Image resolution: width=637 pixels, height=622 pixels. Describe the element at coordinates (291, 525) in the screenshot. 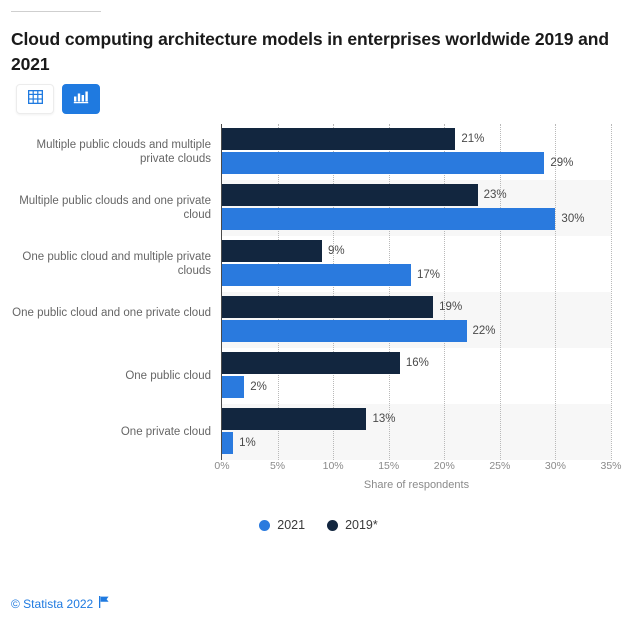

I see `legend-label: 2021` at that location.